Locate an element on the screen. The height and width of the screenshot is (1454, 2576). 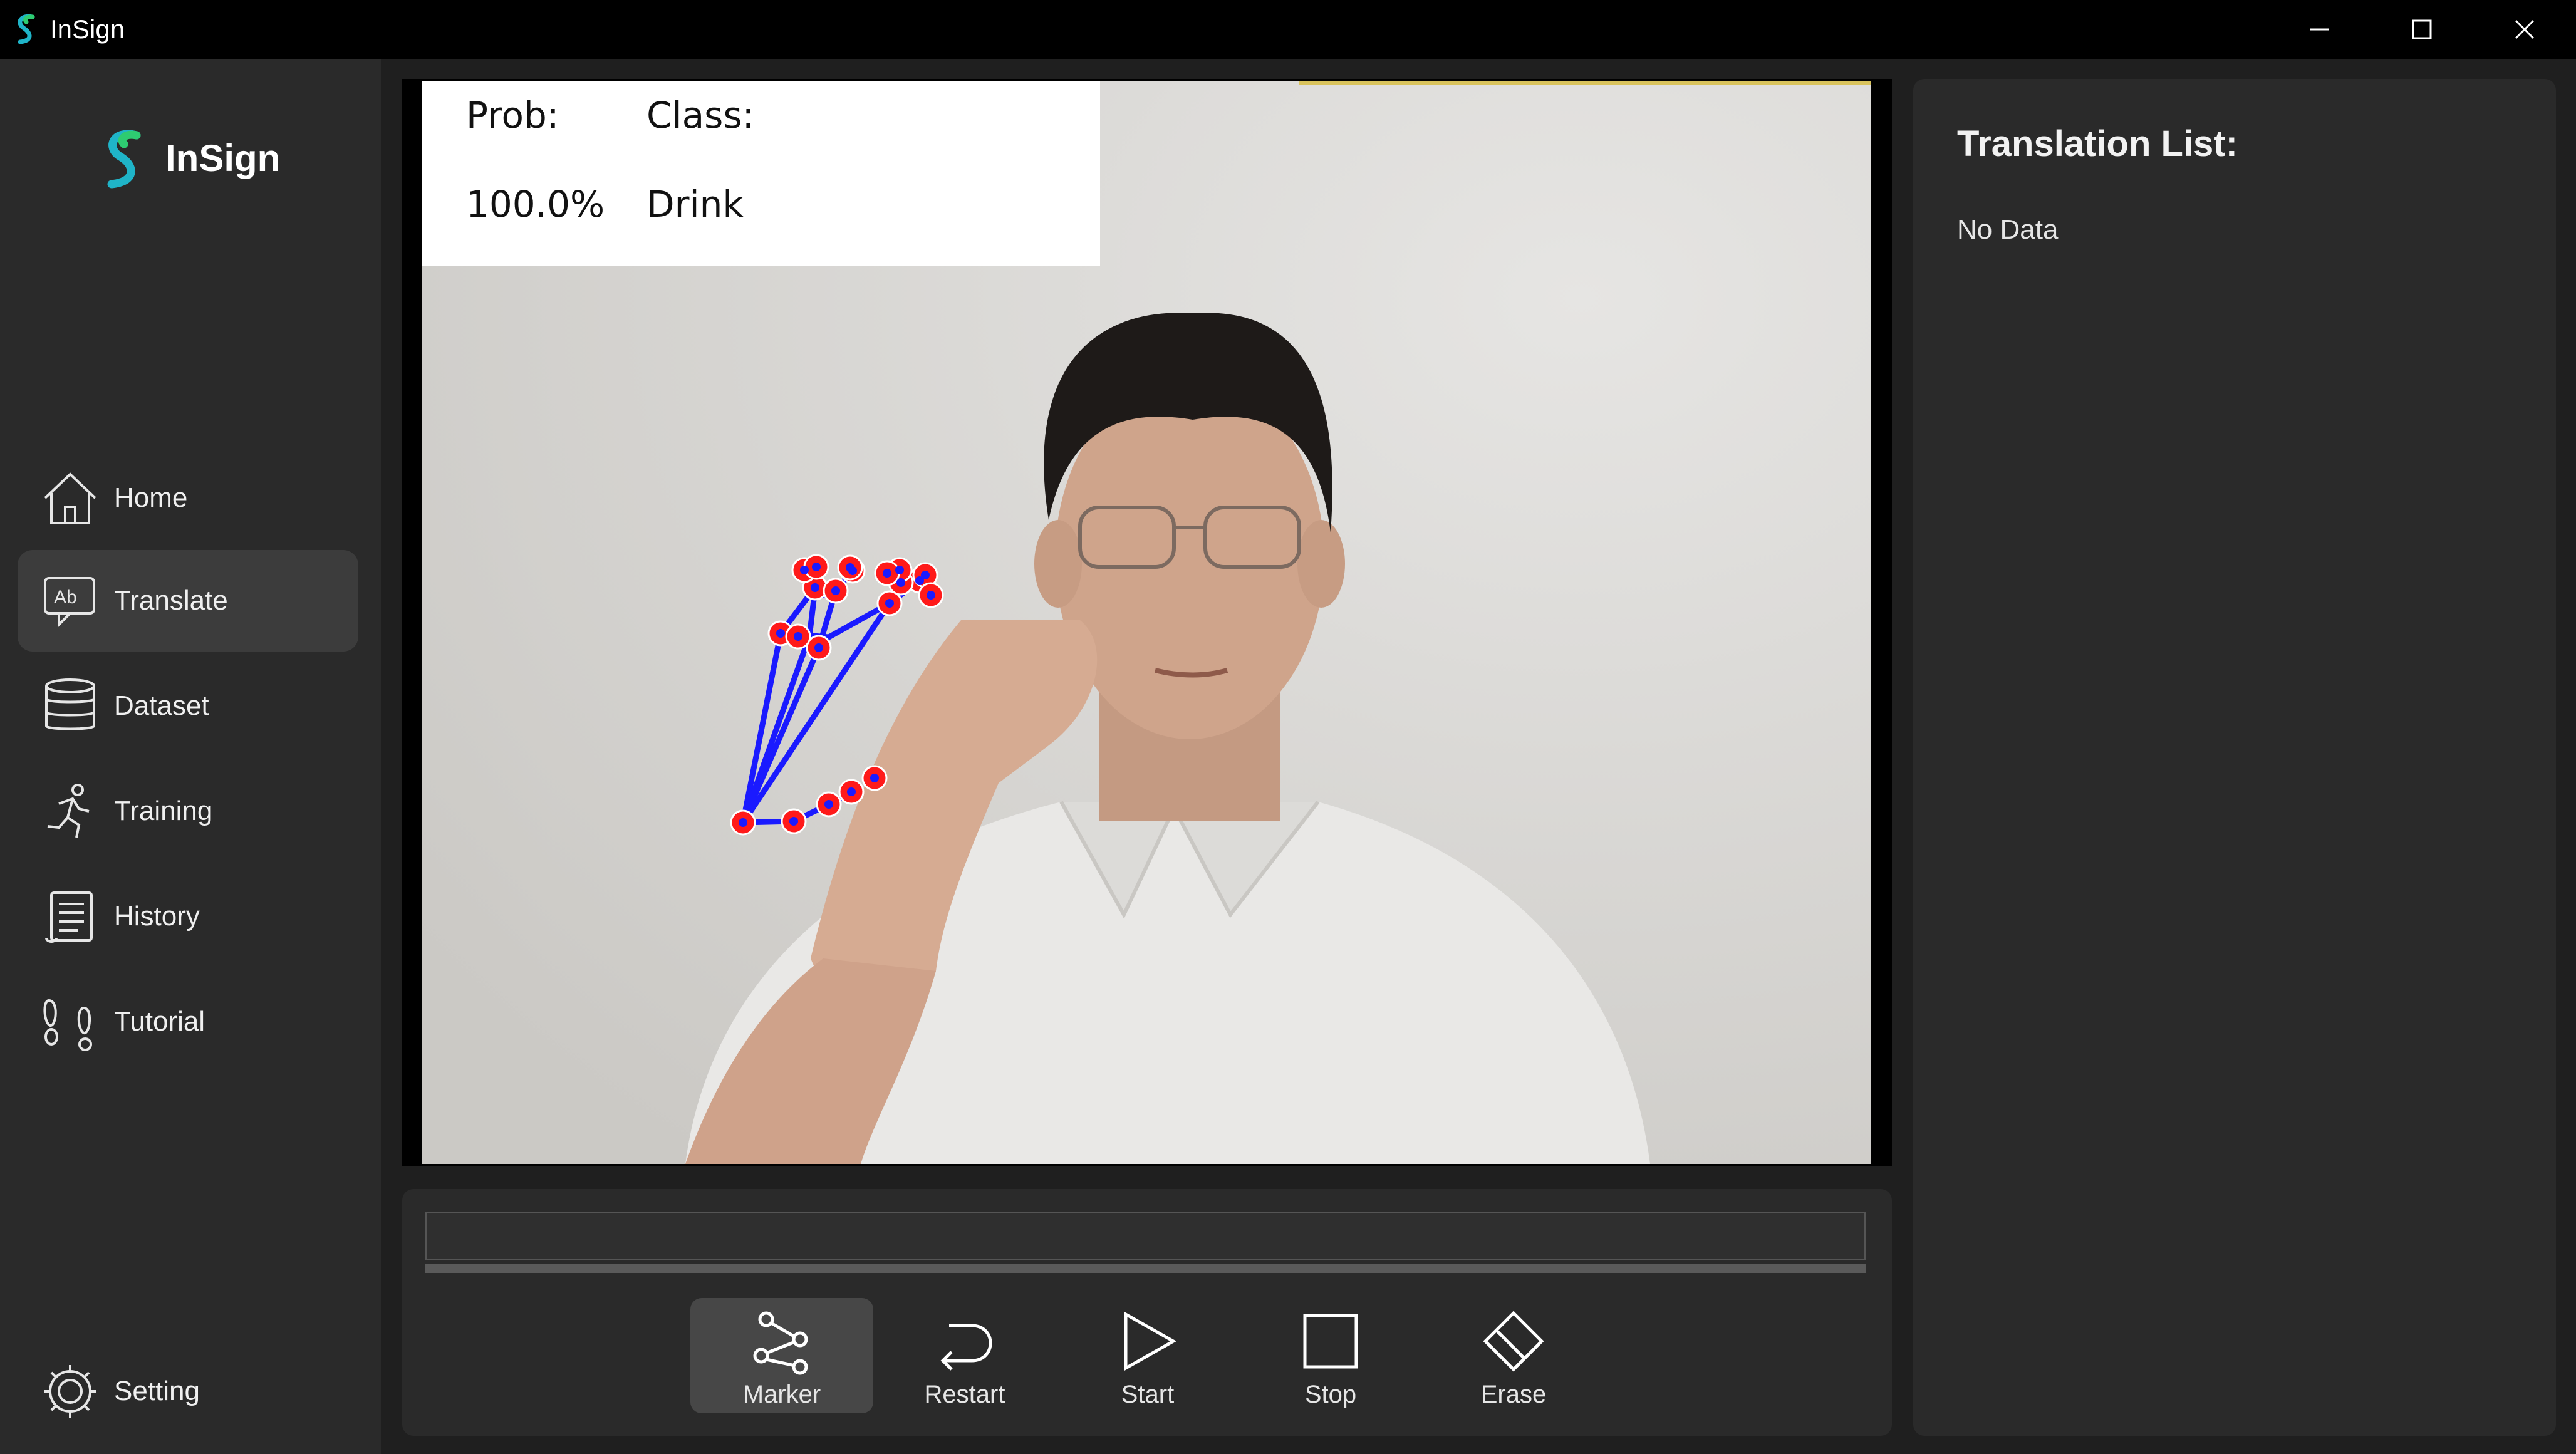
sidebar-item-label: Training is located at coordinates (163, 811).